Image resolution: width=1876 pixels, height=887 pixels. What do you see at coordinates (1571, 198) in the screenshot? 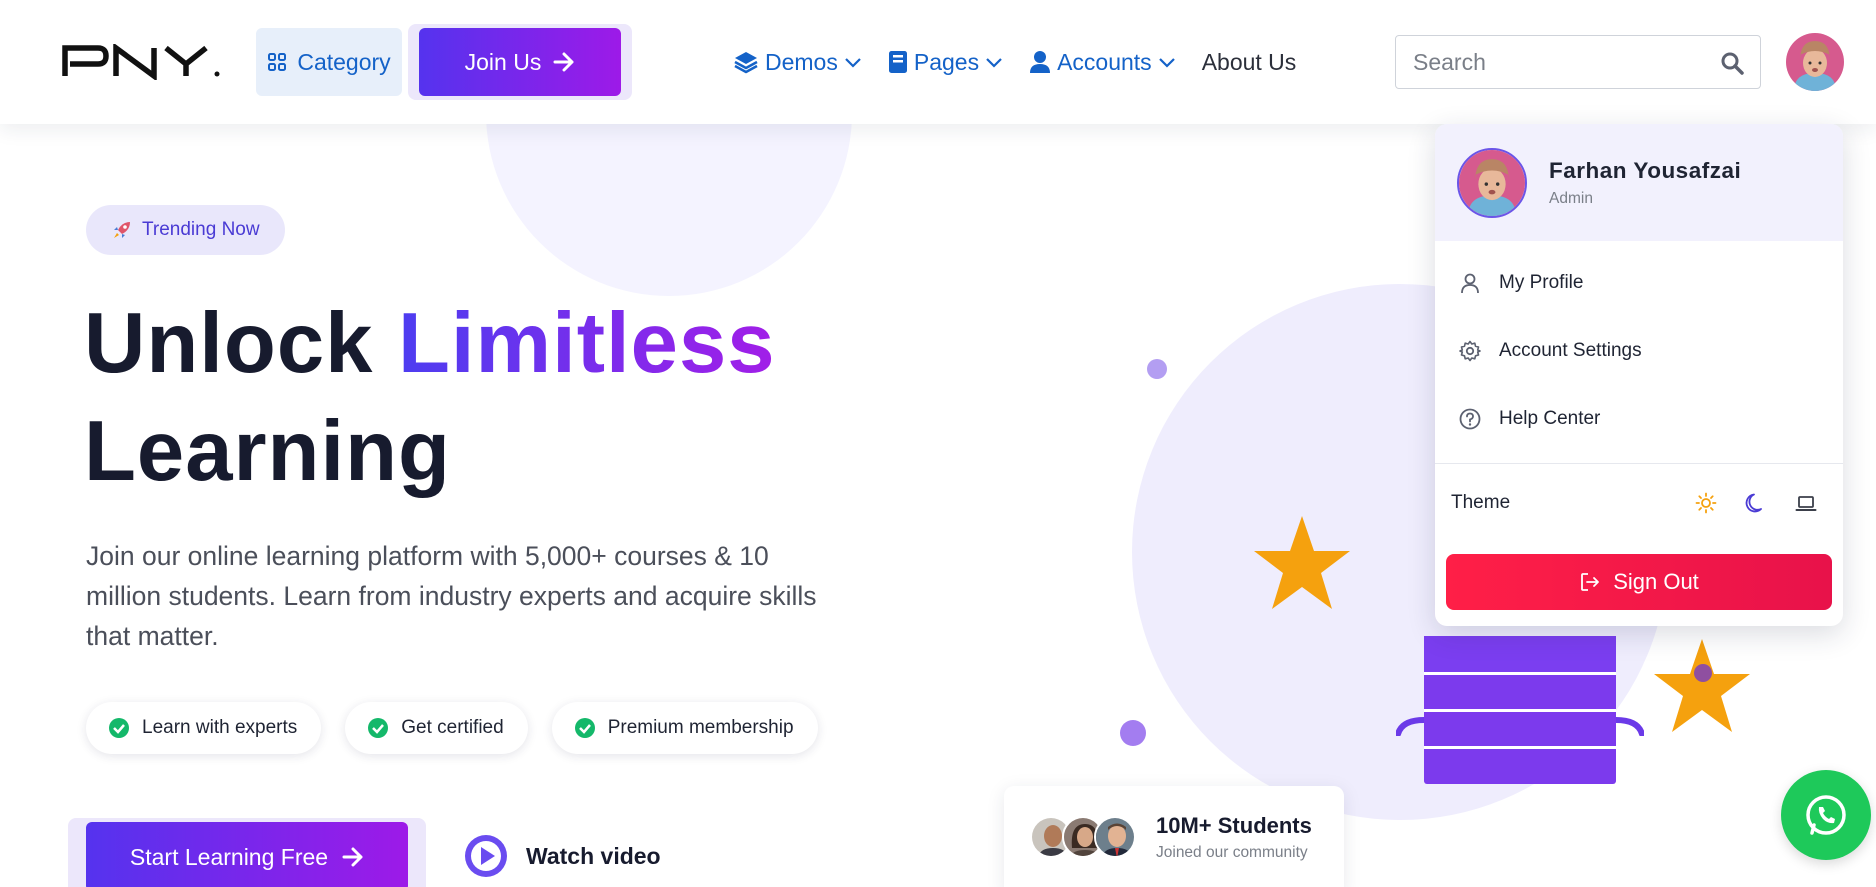
I see `profile-role: Admin` at bounding box center [1571, 198].